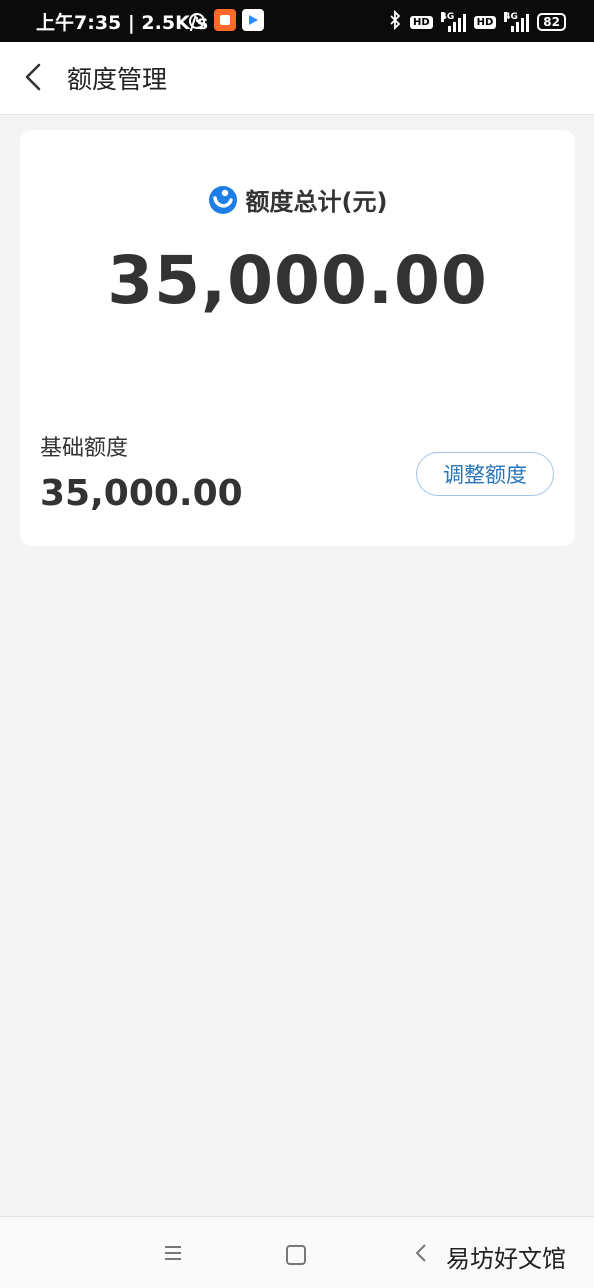 This screenshot has height=1288, width=594. I want to click on status-left-icons, so click(225, 20).